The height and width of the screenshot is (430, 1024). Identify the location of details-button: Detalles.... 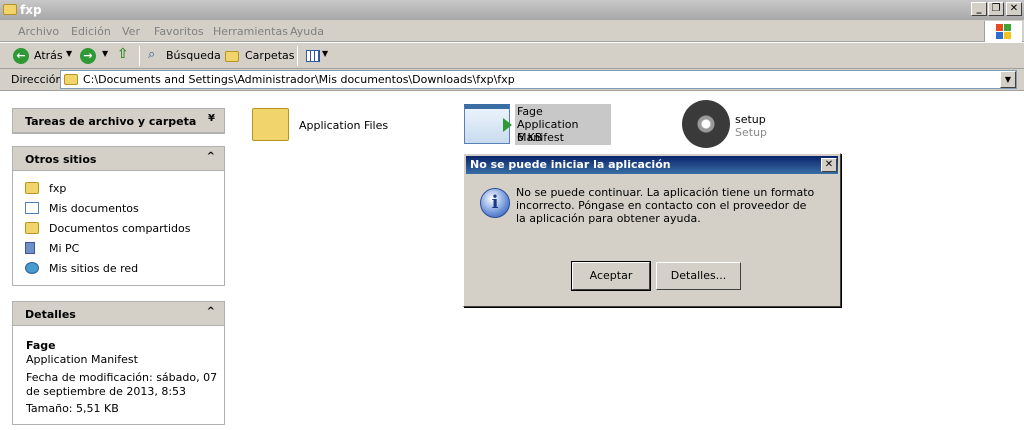
(698, 276).